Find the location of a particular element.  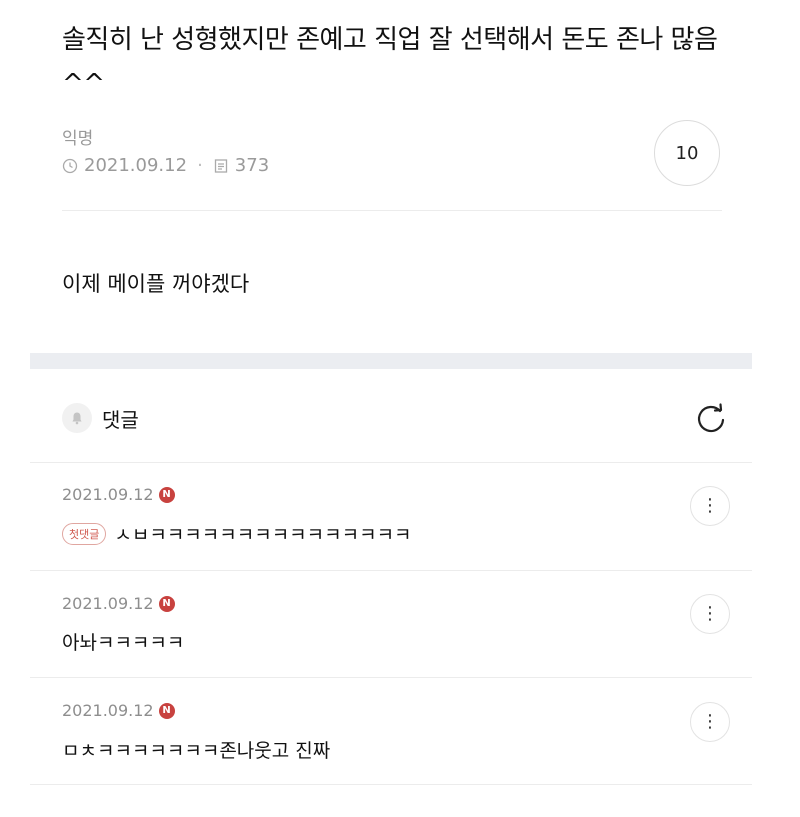

comments-header: 댓글 is located at coordinates (100, 418).